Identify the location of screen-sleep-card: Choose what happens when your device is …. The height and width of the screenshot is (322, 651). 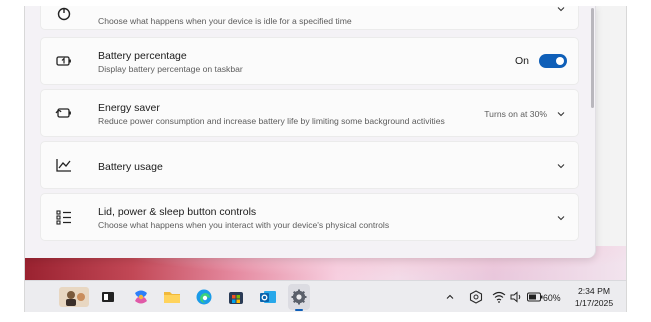
(309, 18).